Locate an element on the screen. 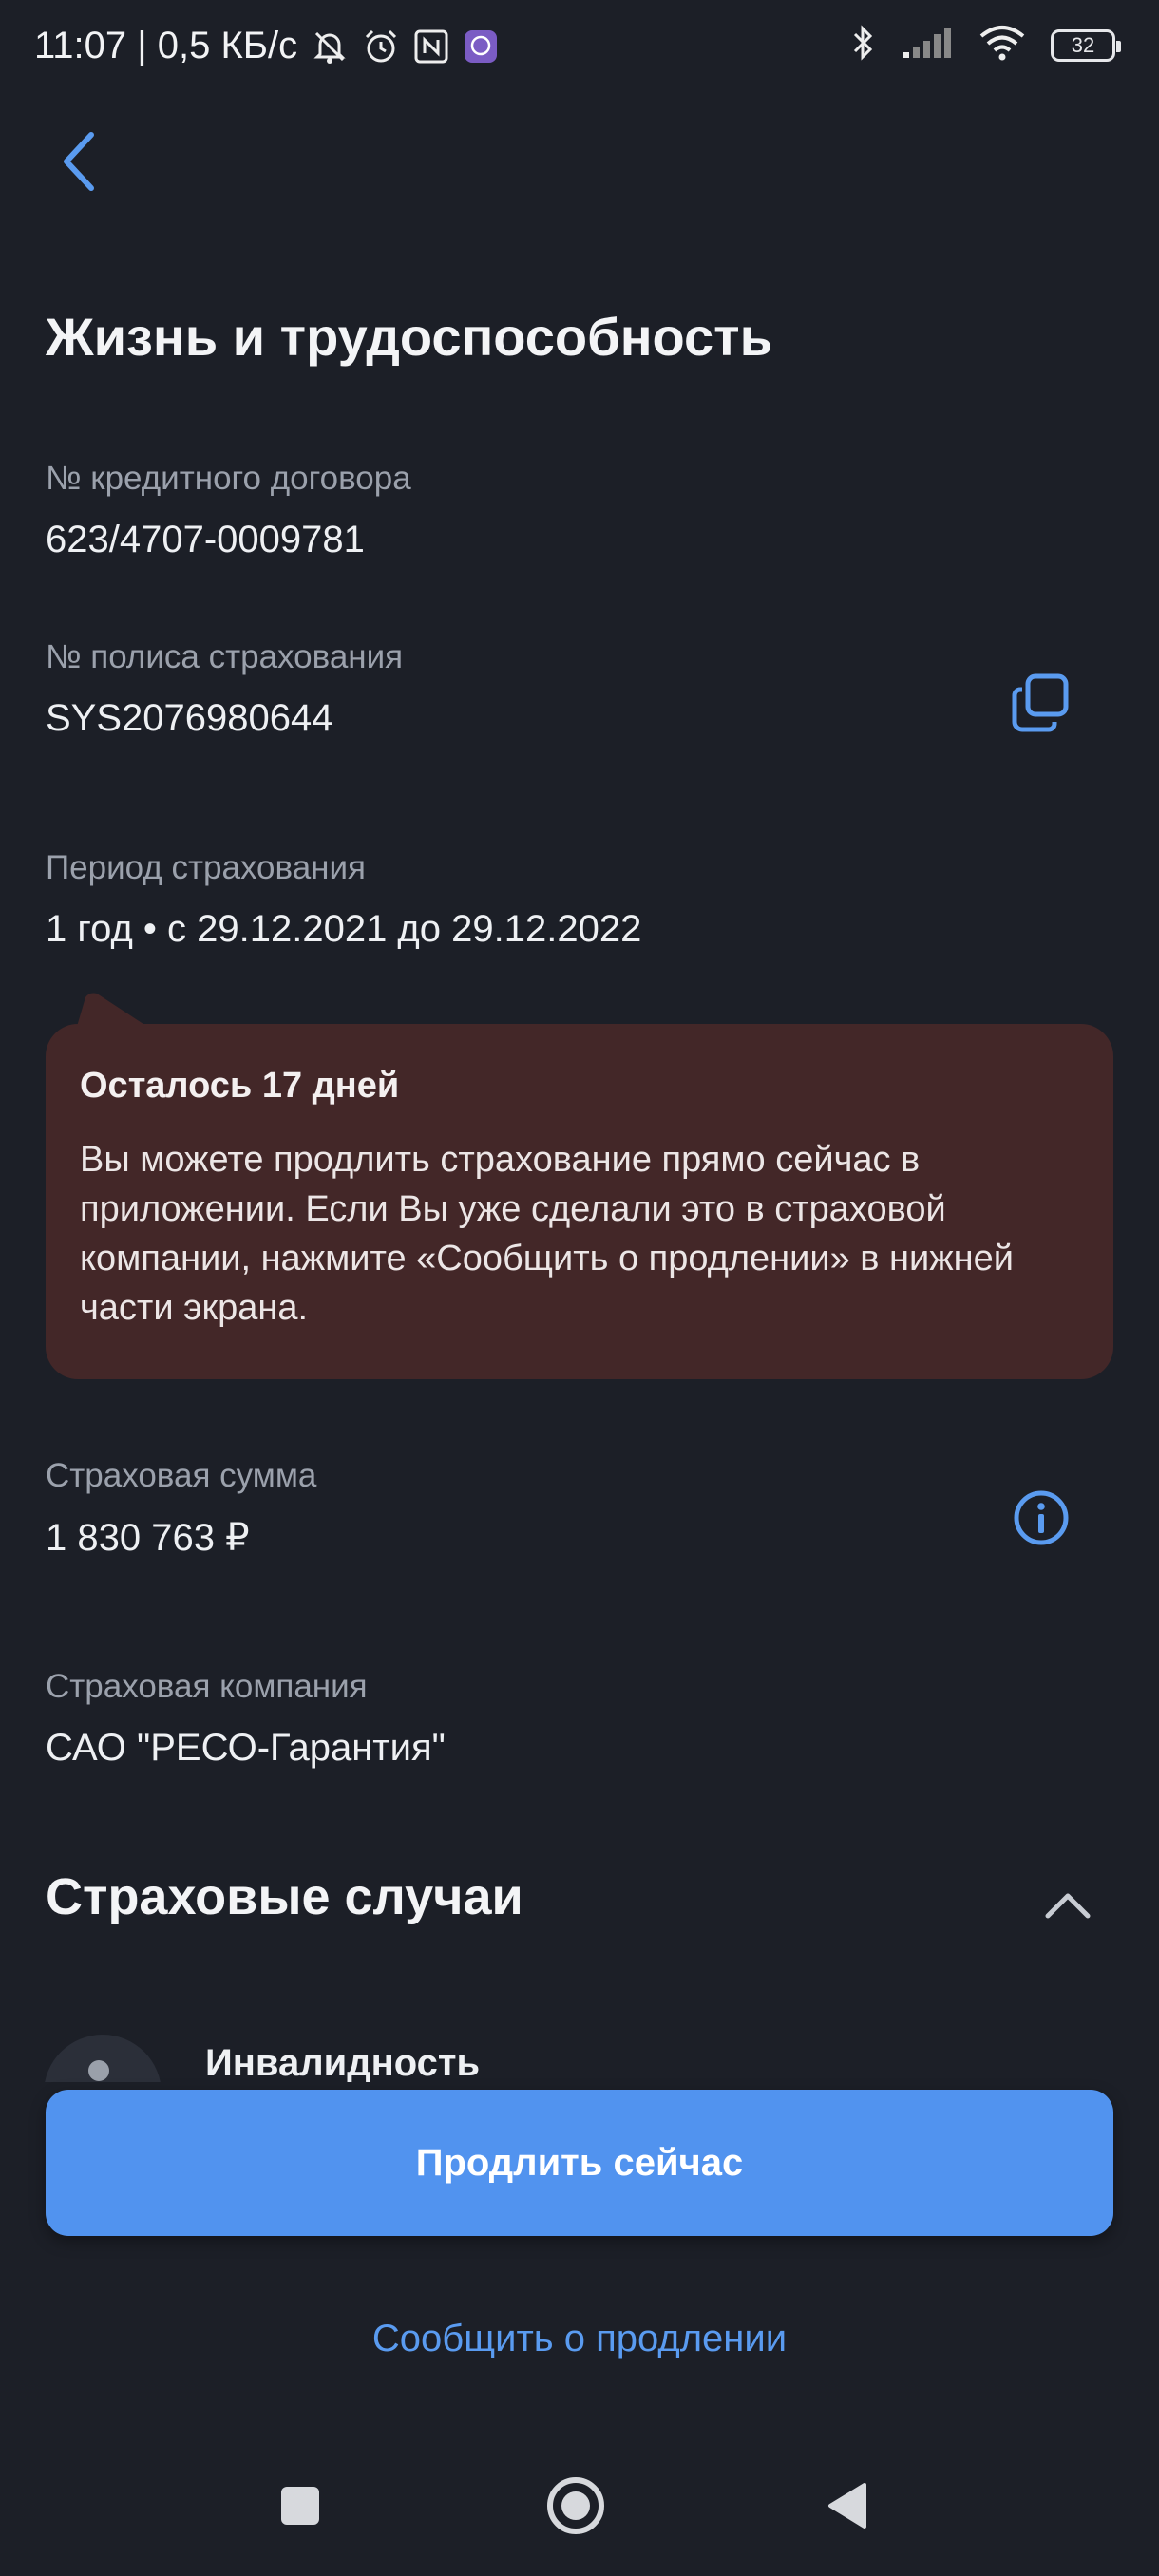 This screenshot has height=2576, width=1159. status-bar-left: 11:07 | 0,5 КБ/с is located at coordinates (266, 46).